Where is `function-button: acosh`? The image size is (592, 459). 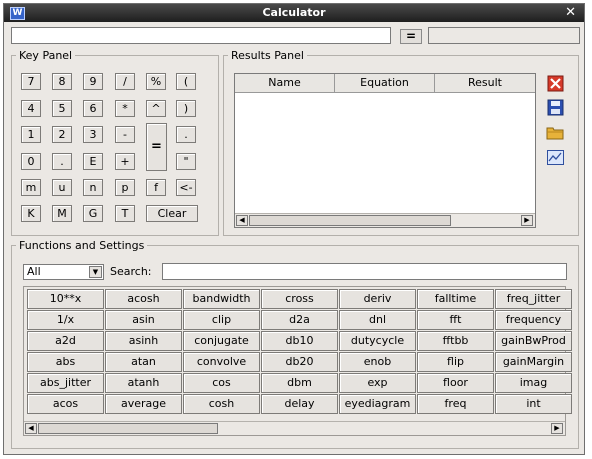 function-button: acosh is located at coordinates (143, 299).